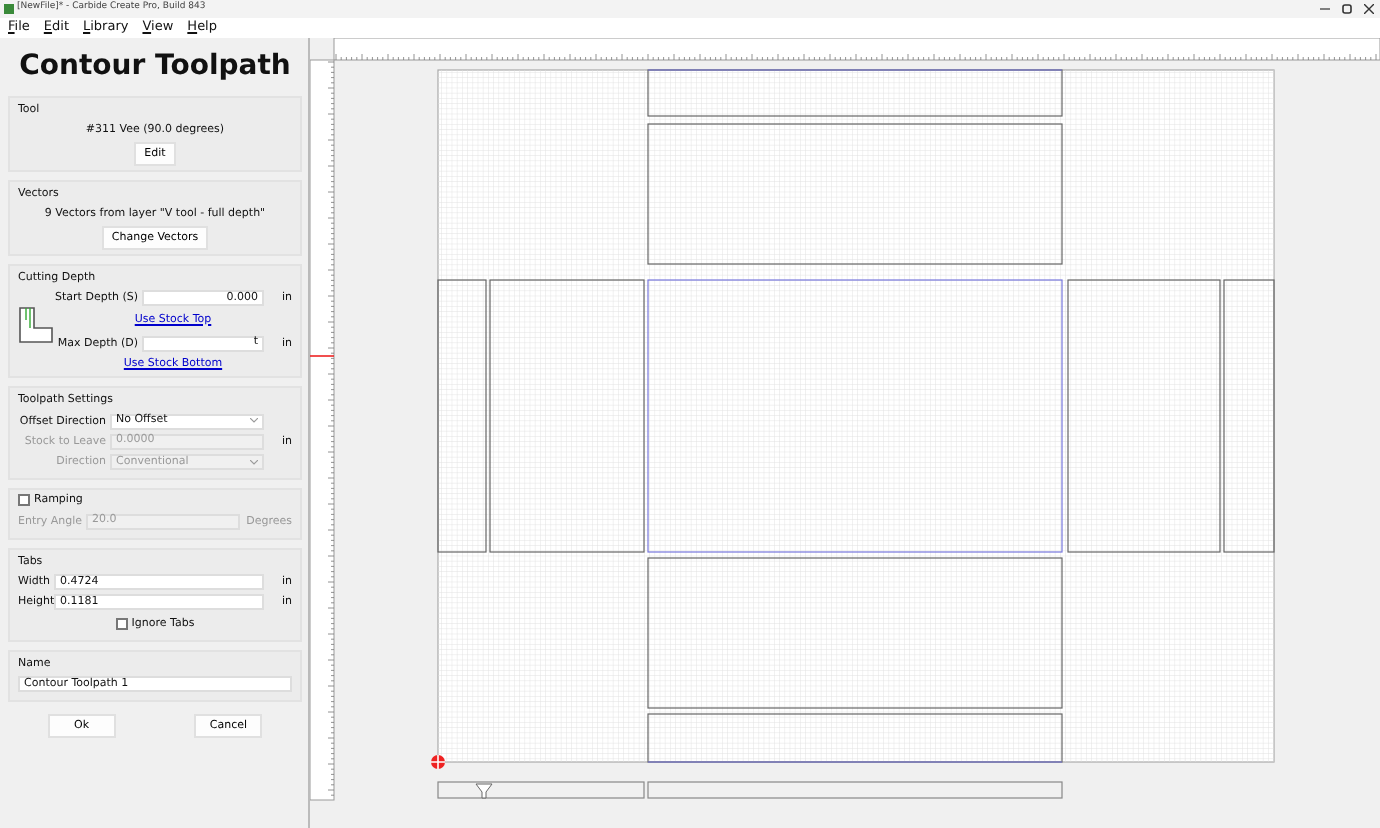  I want to click on minimize-icon, so click(1325, 9).